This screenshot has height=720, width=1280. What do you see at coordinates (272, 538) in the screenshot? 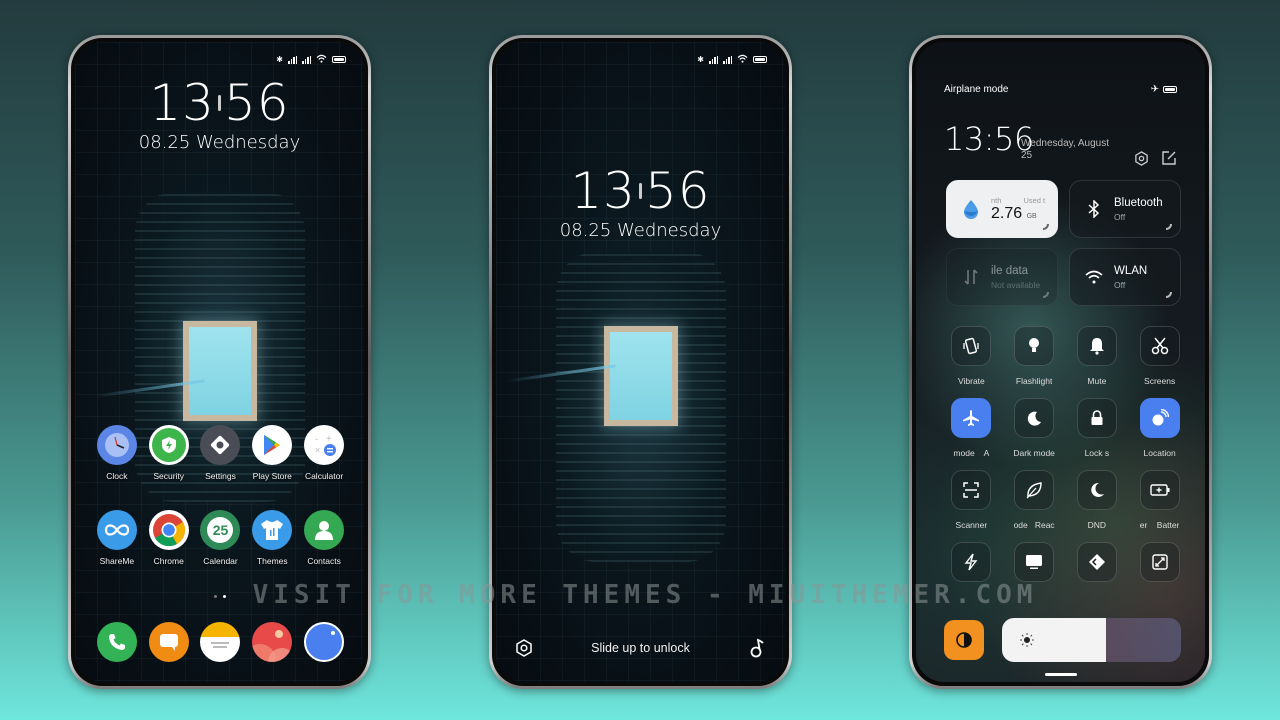
I see `app-themes: Themes` at bounding box center [272, 538].